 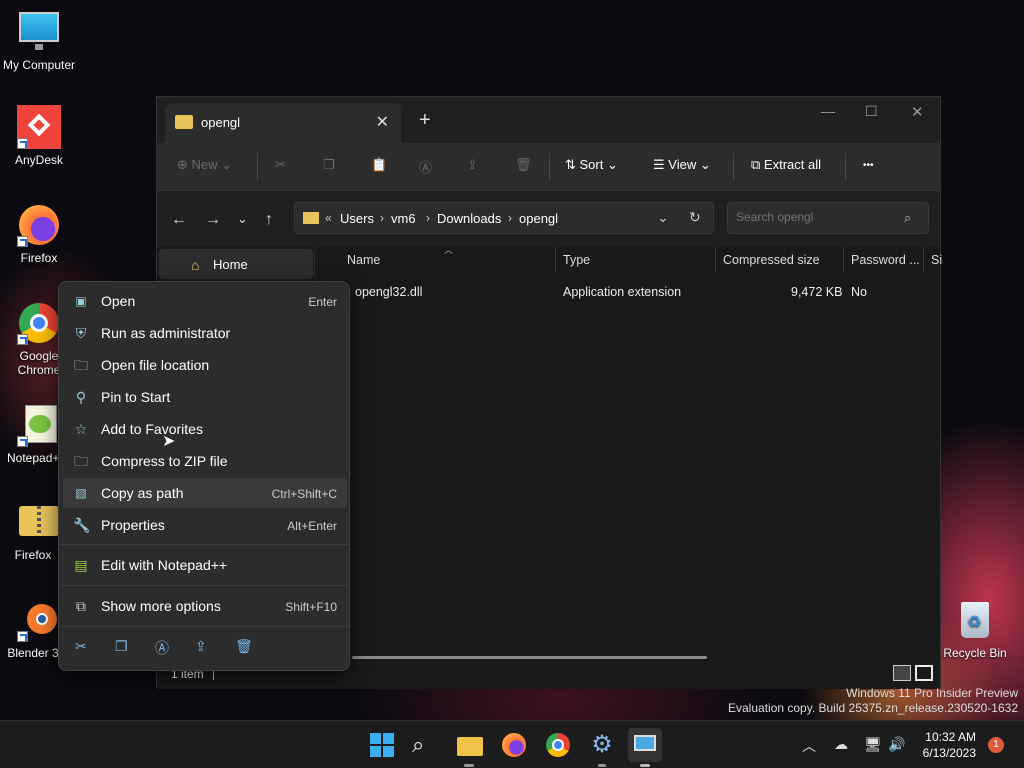 What do you see at coordinates (896, 744) in the screenshot?
I see `volume-icon: 🔊` at bounding box center [896, 744].